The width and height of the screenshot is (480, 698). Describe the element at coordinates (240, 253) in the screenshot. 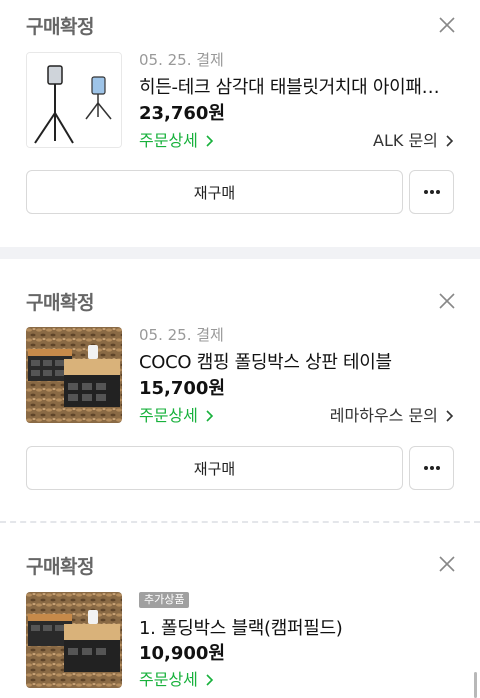

I see `section-gap` at that location.